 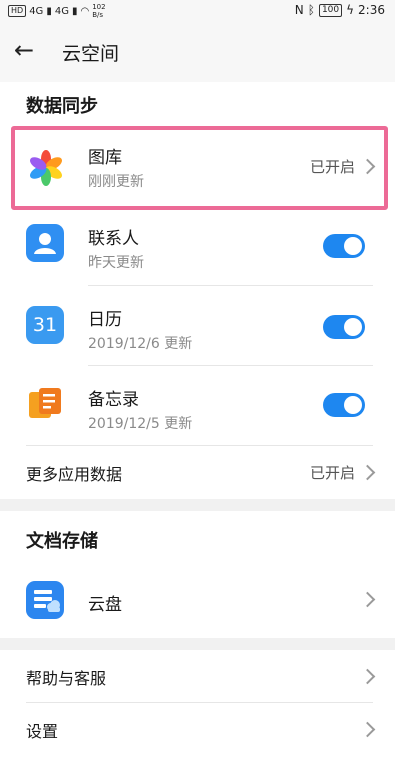 I want to click on clock: 2:36, so click(x=371, y=10).